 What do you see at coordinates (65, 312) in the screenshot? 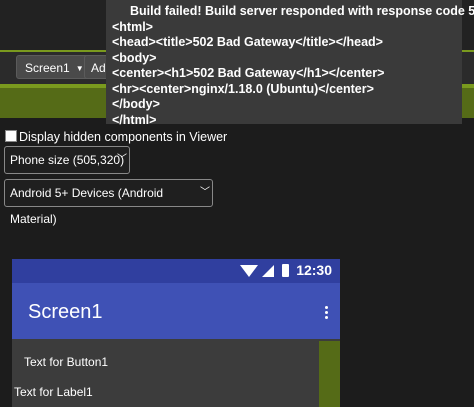
I see `screen-title: Screen1` at bounding box center [65, 312].